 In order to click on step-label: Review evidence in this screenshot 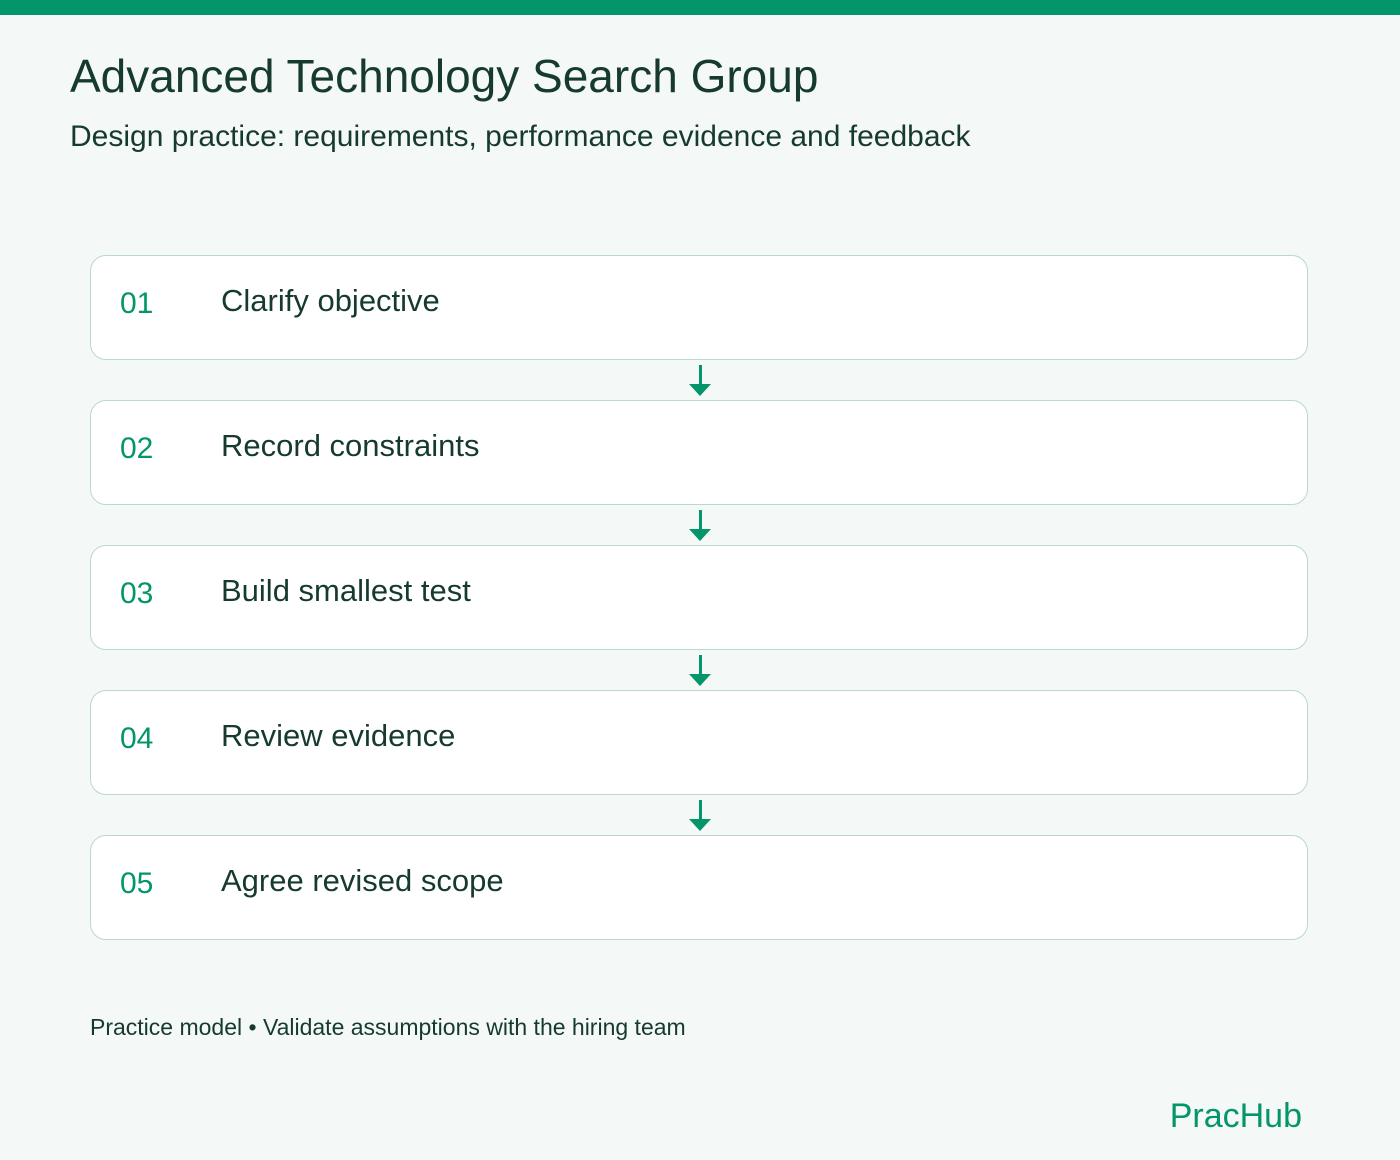, I will do `click(338, 735)`.